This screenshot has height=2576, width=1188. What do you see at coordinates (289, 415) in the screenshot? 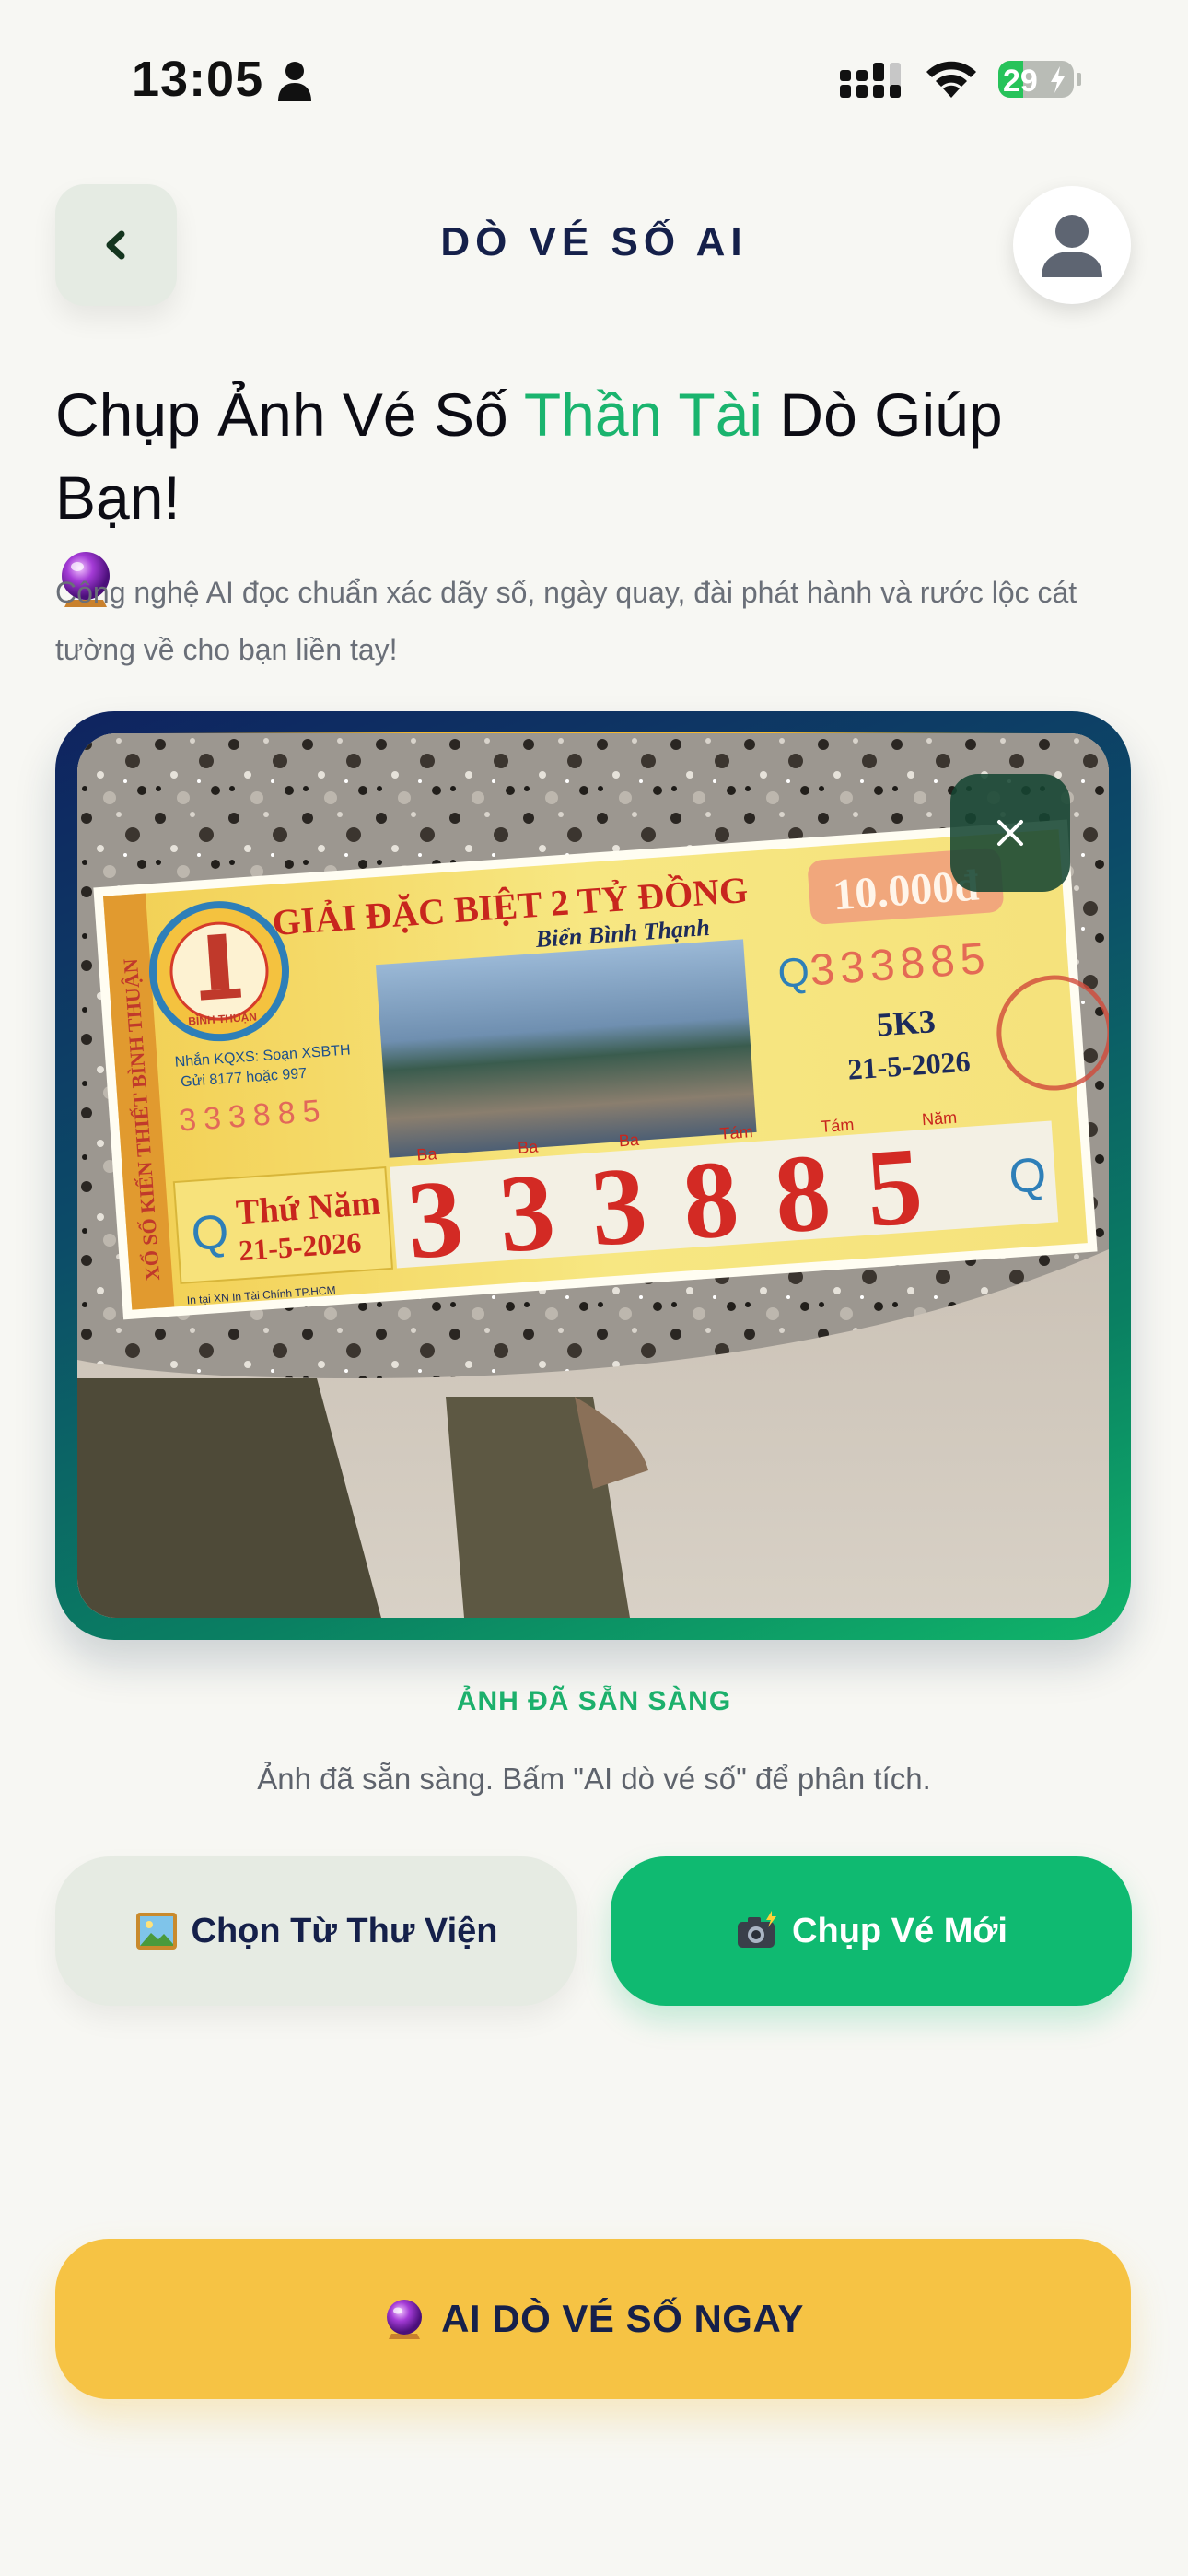
I see `headline-text: Chụp Ảnh Vé Số` at bounding box center [289, 415].